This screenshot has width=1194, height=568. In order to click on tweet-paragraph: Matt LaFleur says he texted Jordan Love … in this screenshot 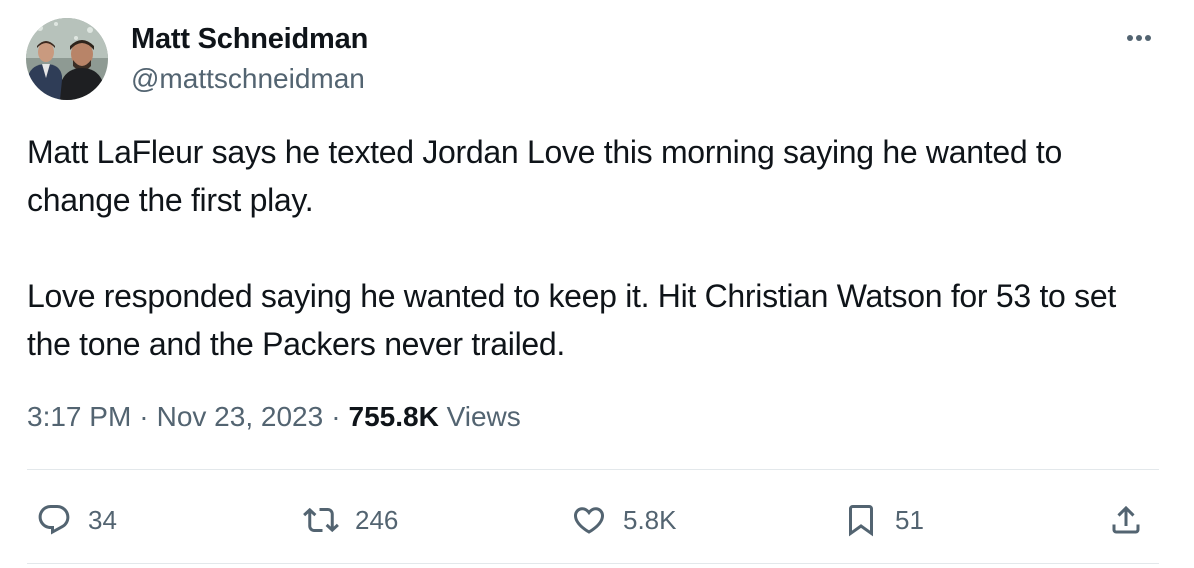, I will do `click(544, 176)`.